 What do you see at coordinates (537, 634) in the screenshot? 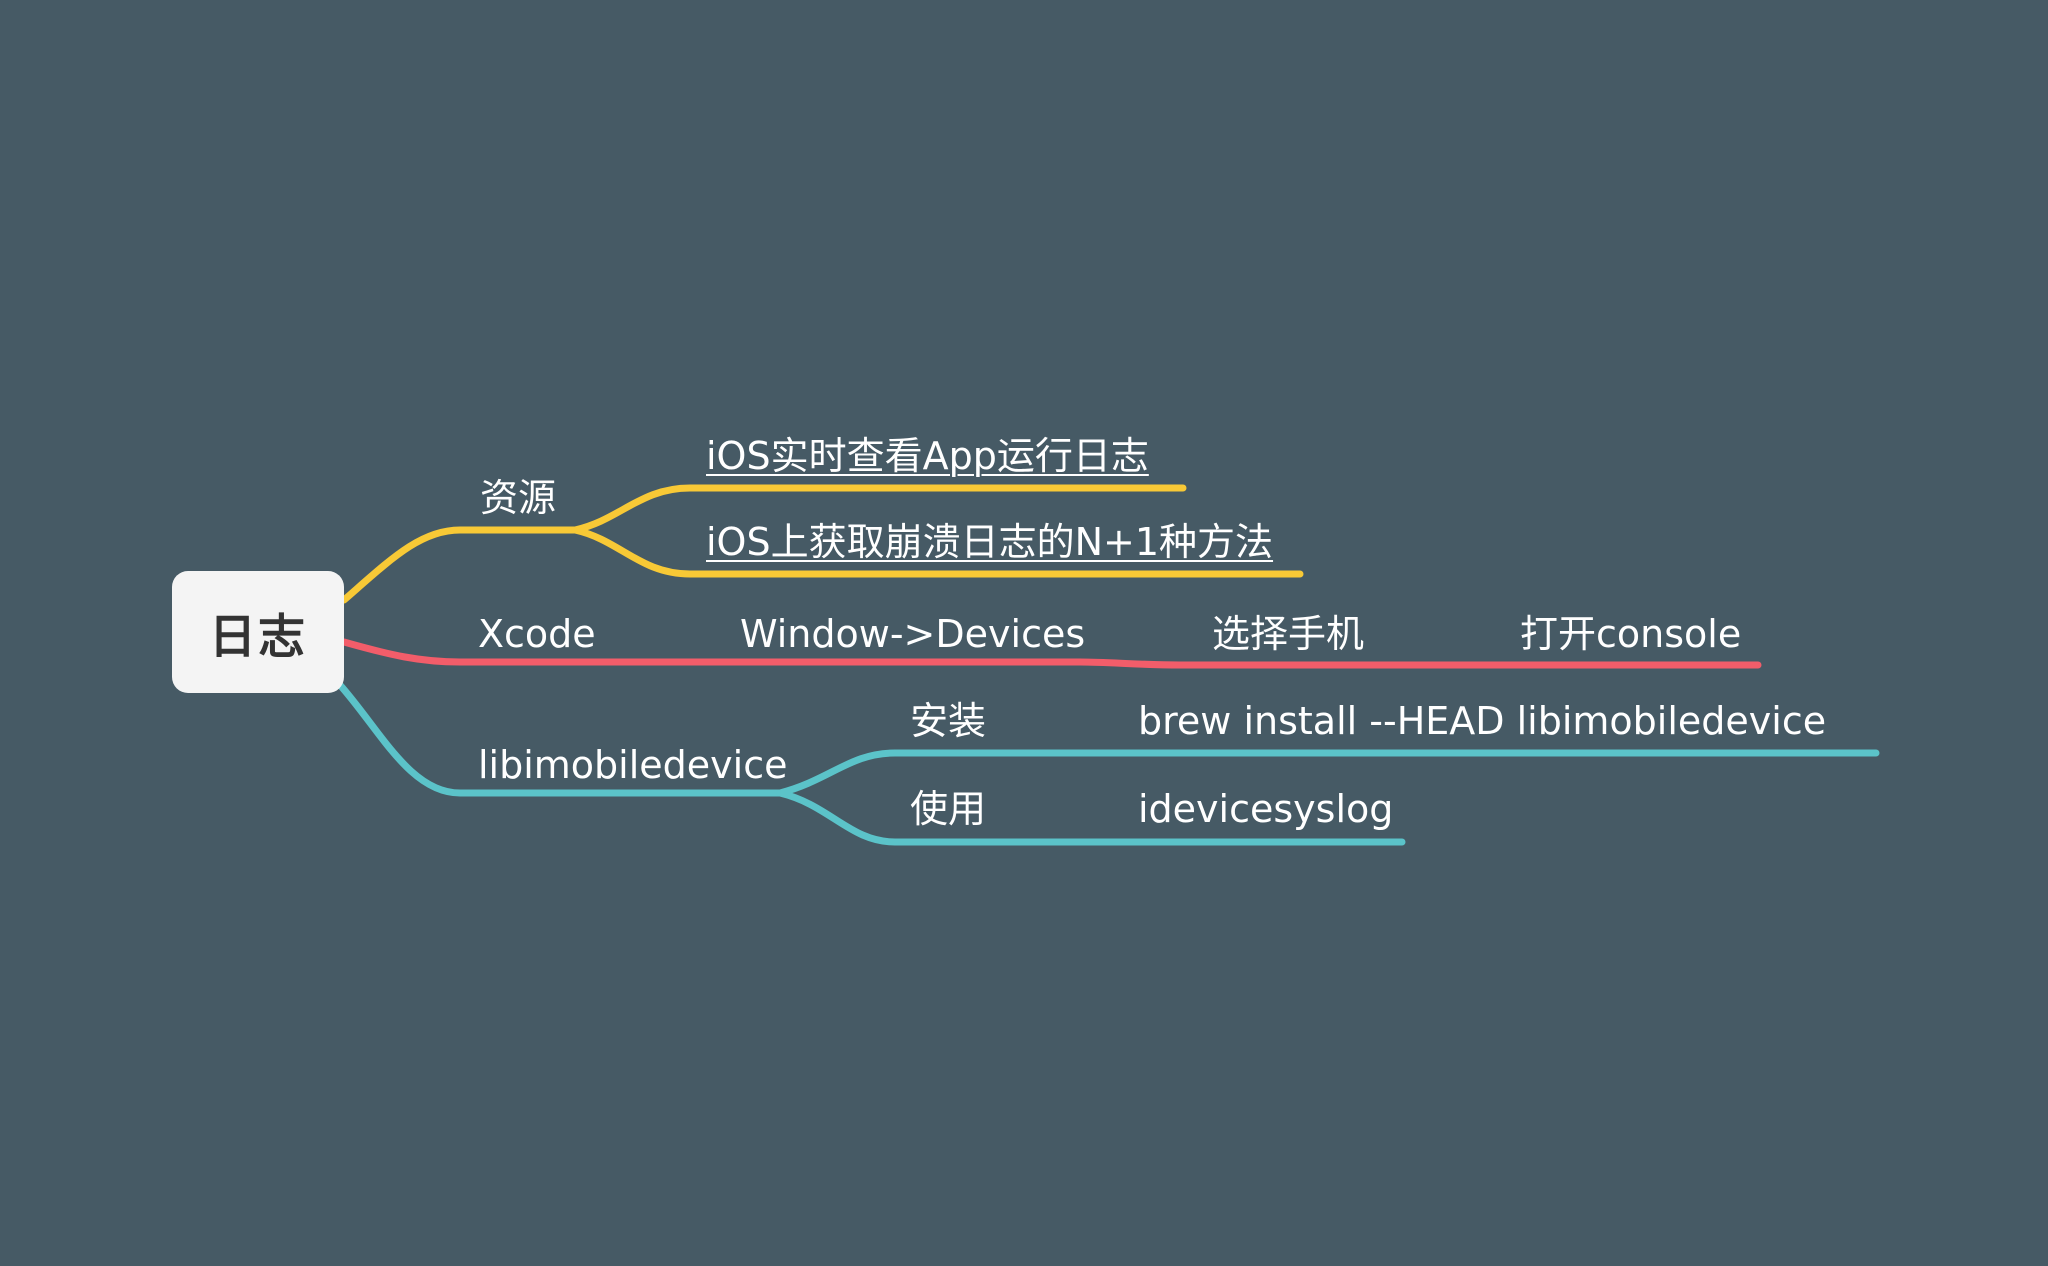
I see `topic-xcode: Xcode` at bounding box center [537, 634].